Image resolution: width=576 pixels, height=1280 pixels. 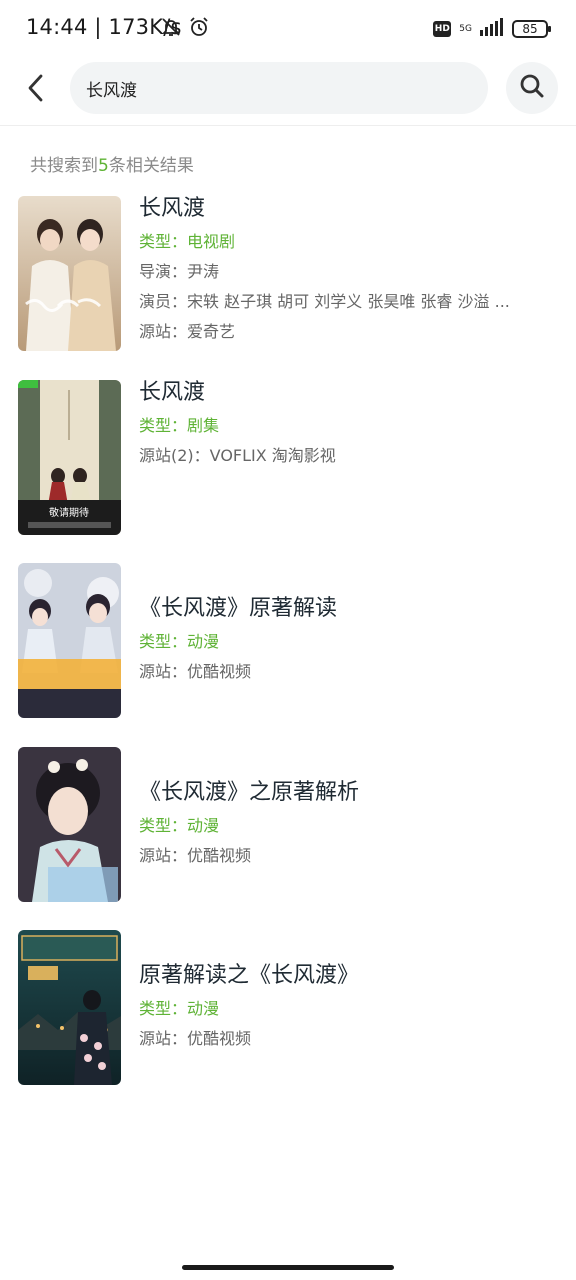 What do you see at coordinates (288, 1022) in the screenshot?
I see `result-item: 原著解读之《长风渡》 类型：动漫 源站：优酷视频` at bounding box center [288, 1022].